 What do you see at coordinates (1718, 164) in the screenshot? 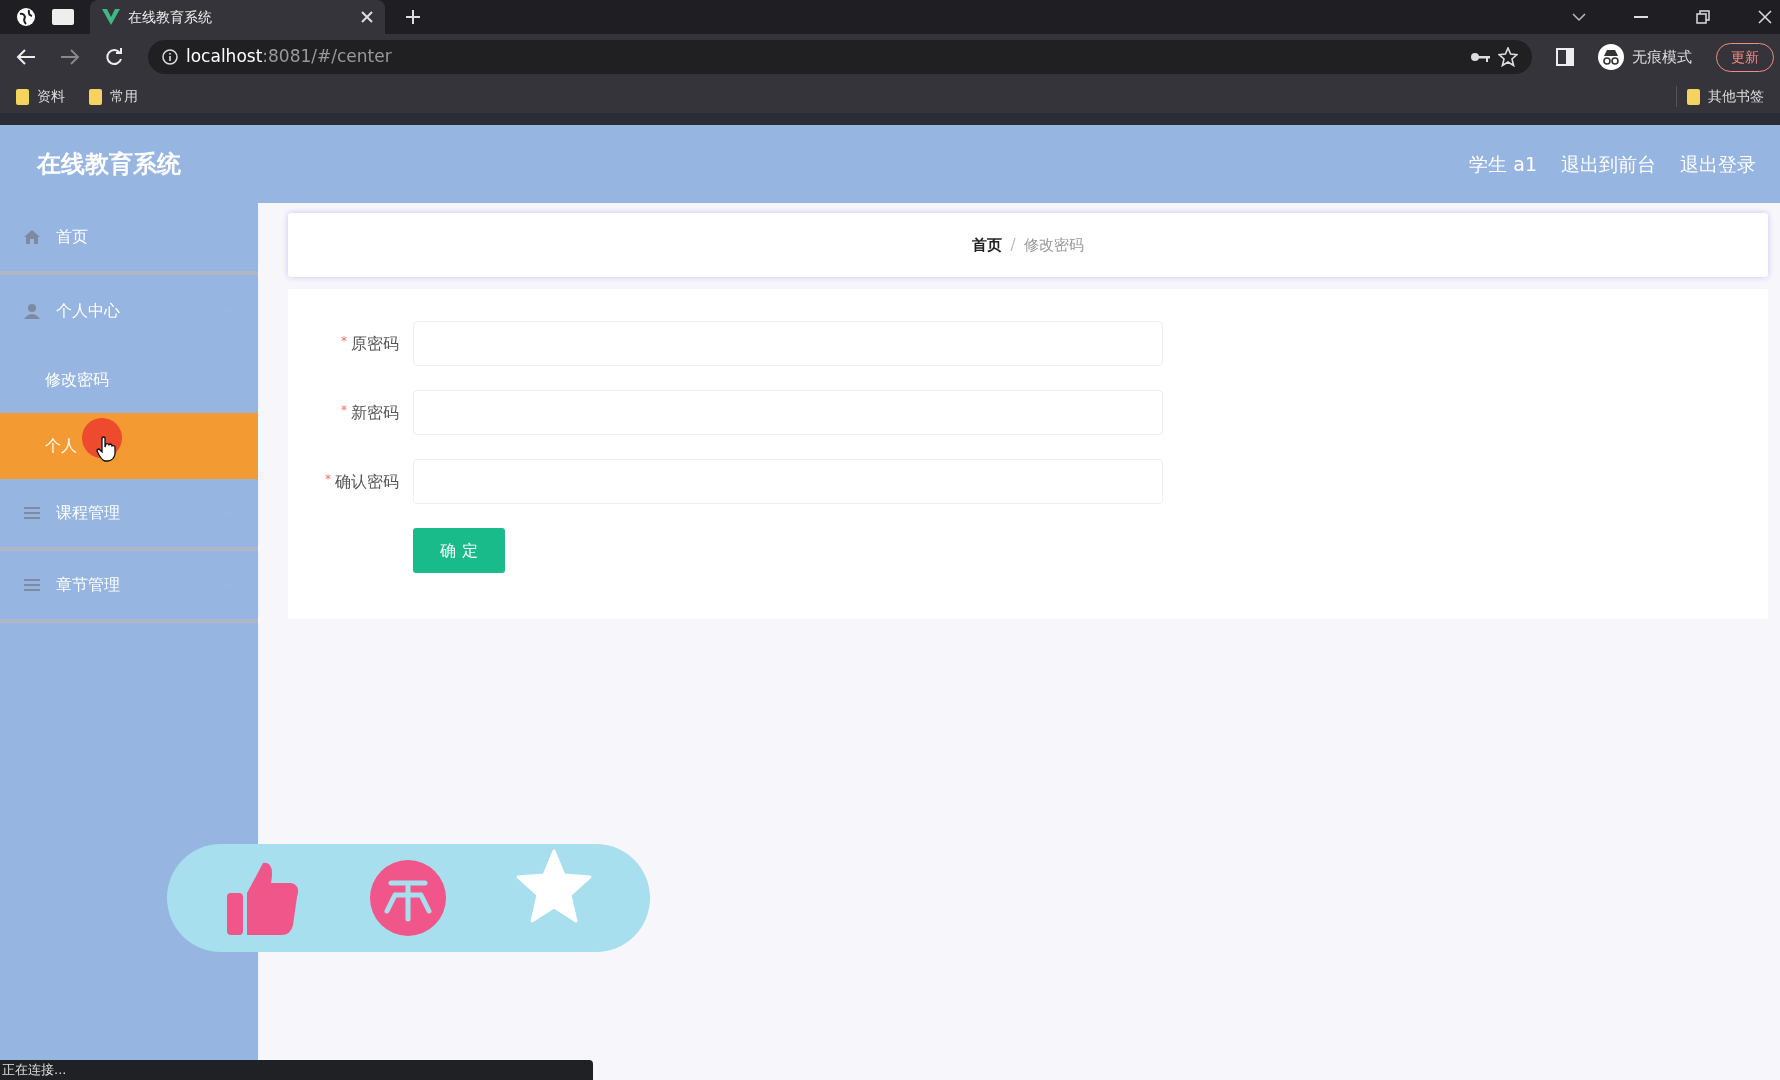
I see `header-link: 退出登录` at bounding box center [1718, 164].